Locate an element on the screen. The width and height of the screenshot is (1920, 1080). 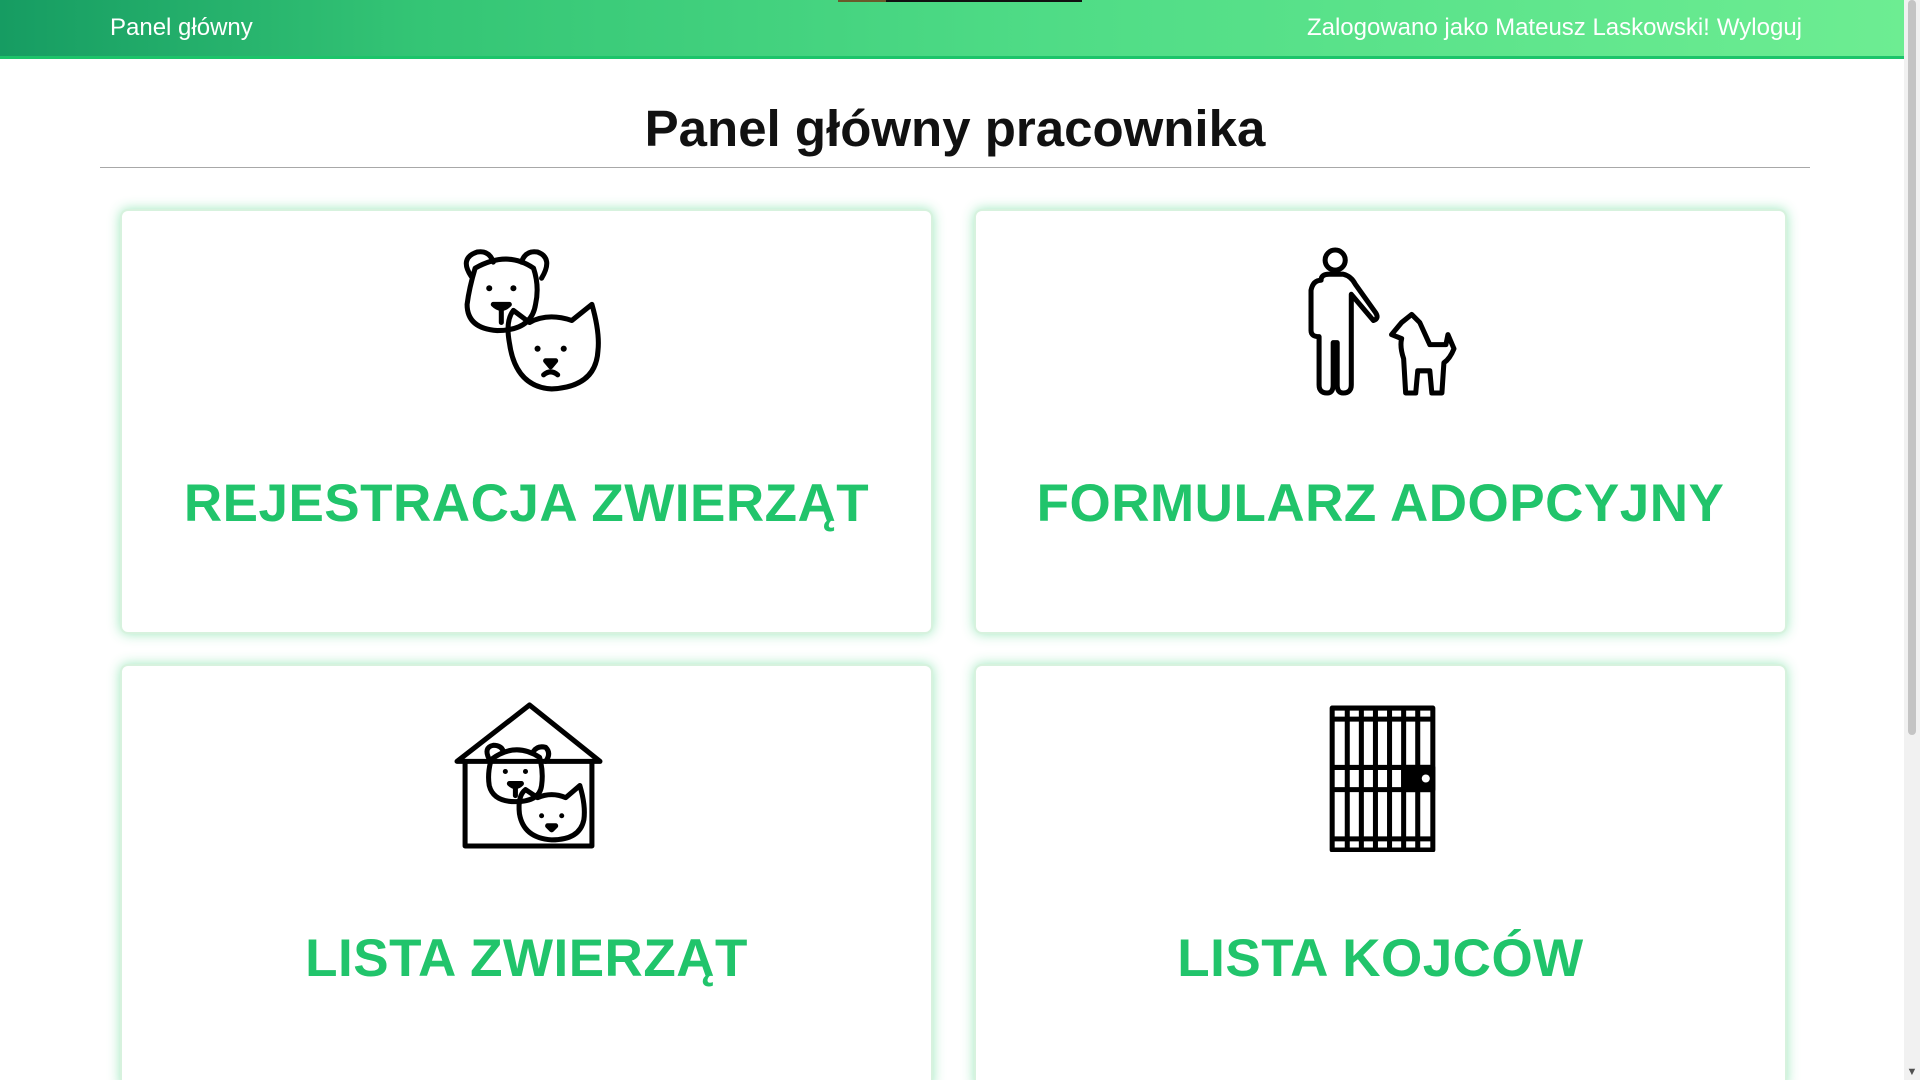
scrollbar-thumb is located at coordinates (1912, 367).